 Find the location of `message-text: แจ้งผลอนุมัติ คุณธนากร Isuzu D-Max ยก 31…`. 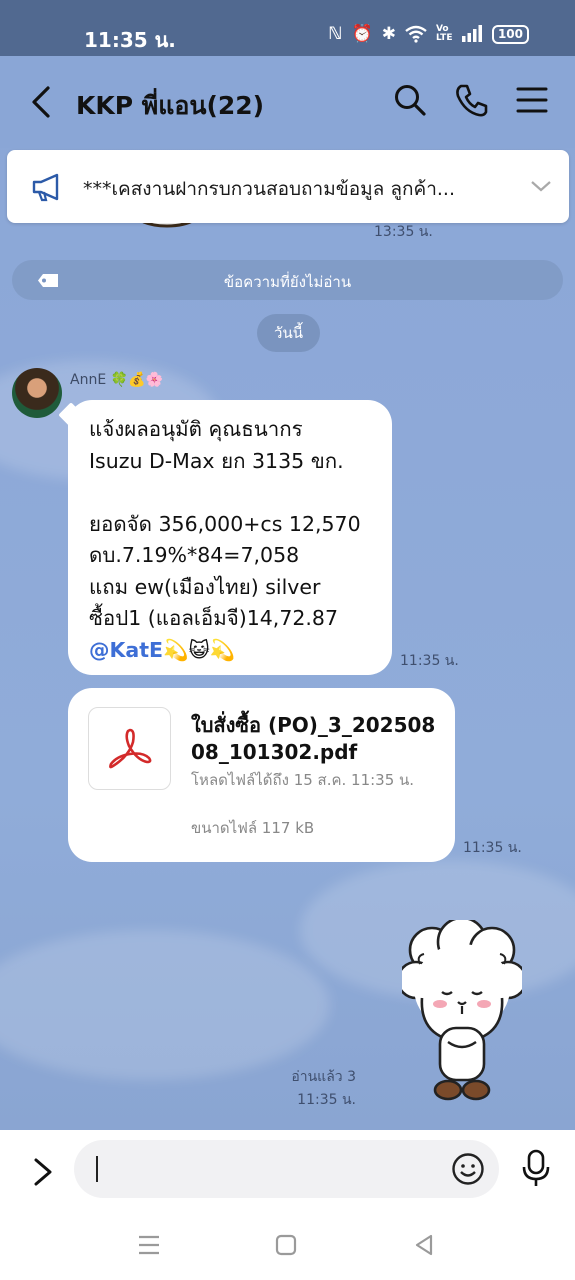

message-text: แจ้งผลอนุมัติ คุณธนากร Isuzu D-Max ยก 31… is located at coordinates (225, 540).